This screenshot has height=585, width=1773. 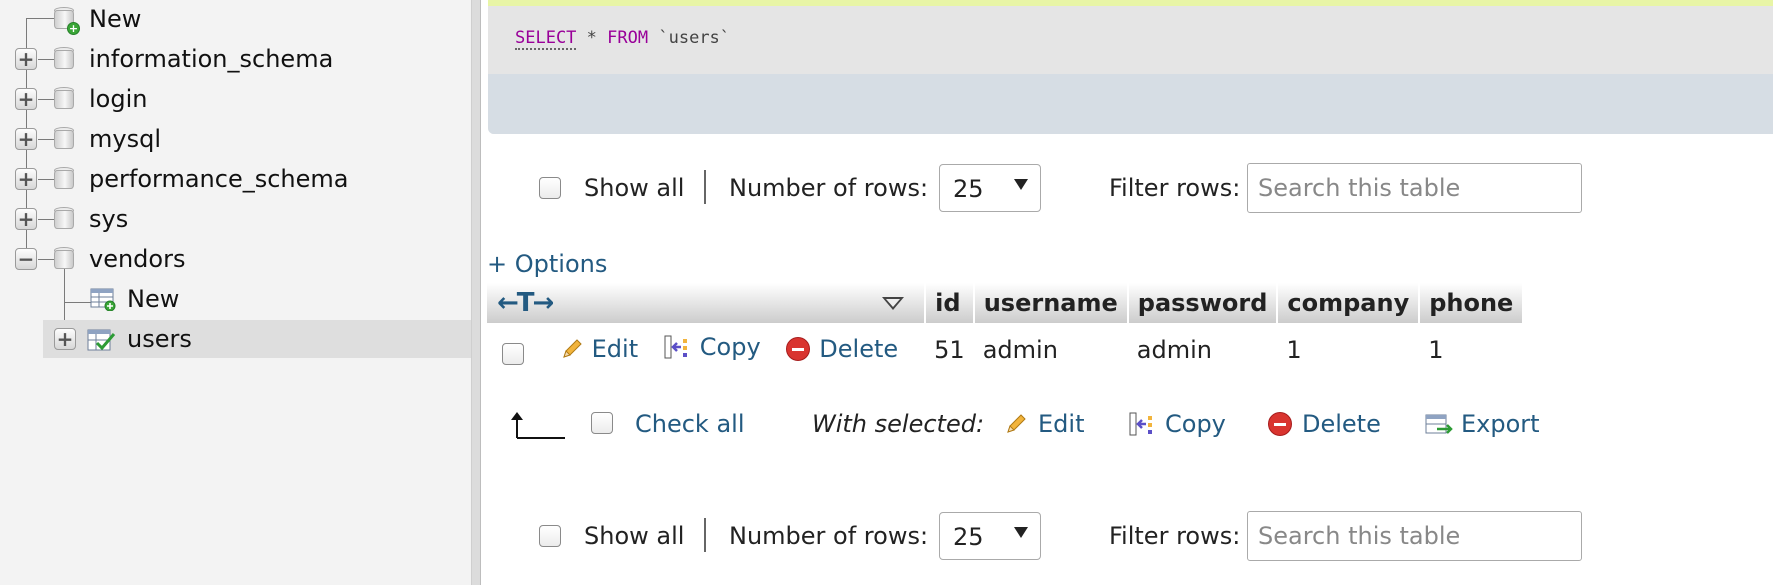 I want to click on table-nav-top: Show all Number of rows: 25 Filter rows:, so click(x=791, y=188).